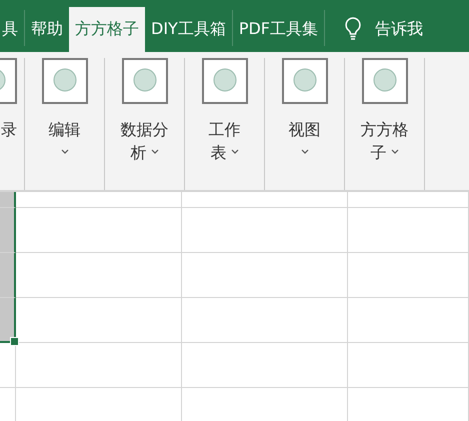  I want to click on tell-me-field: 告诉我, so click(398, 29).